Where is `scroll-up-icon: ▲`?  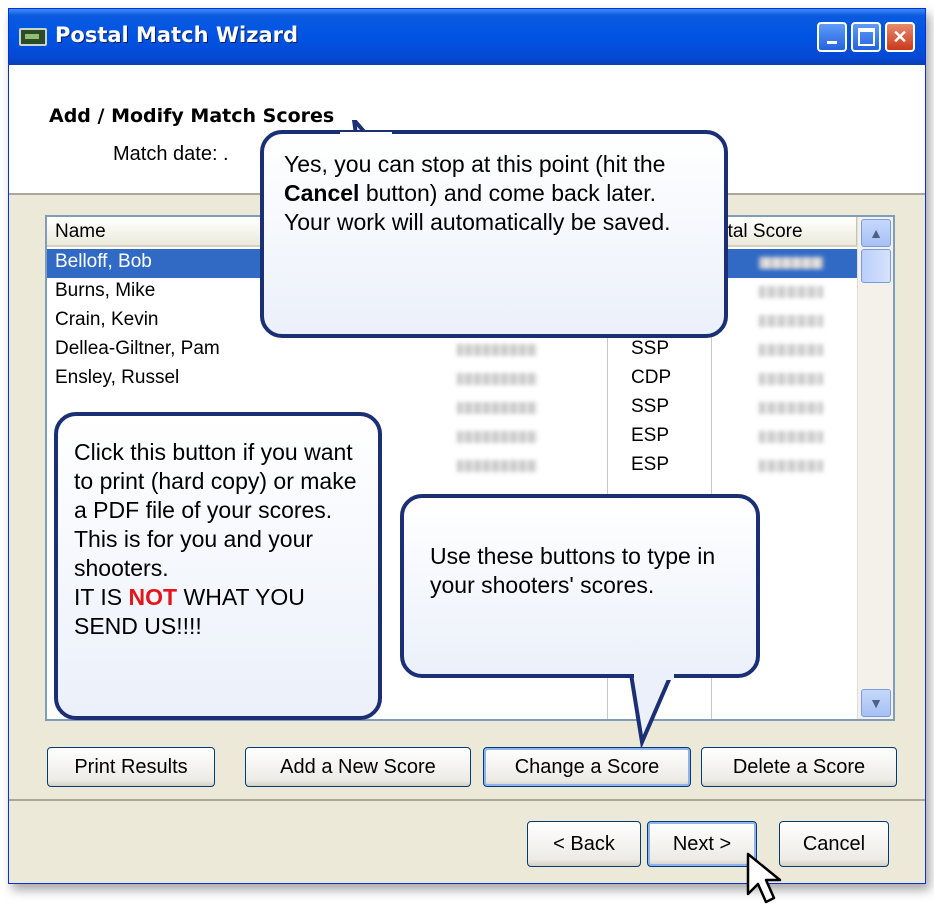
scroll-up-icon: ▲ is located at coordinates (876, 233).